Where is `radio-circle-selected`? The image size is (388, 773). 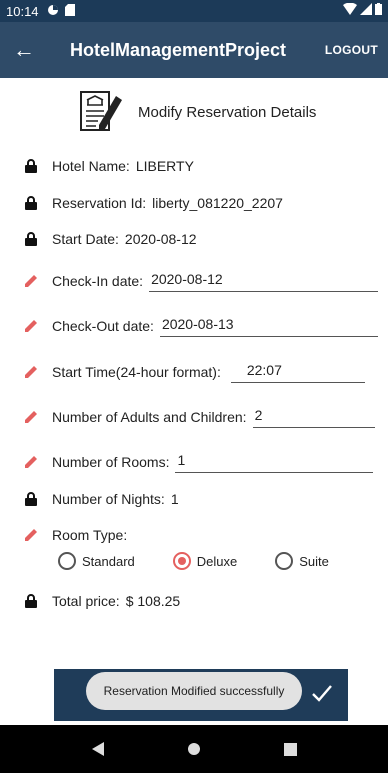
radio-circle-selected is located at coordinates (181, 561).